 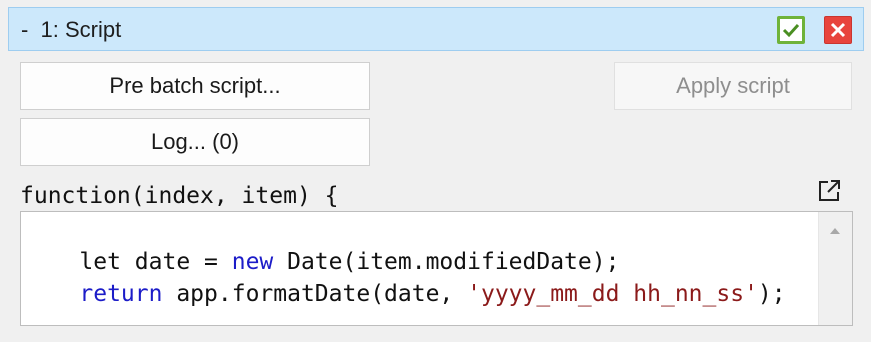 What do you see at coordinates (436, 29) in the screenshot?
I see `script-panel-header: - 1: Script` at bounding box center [436, 29].